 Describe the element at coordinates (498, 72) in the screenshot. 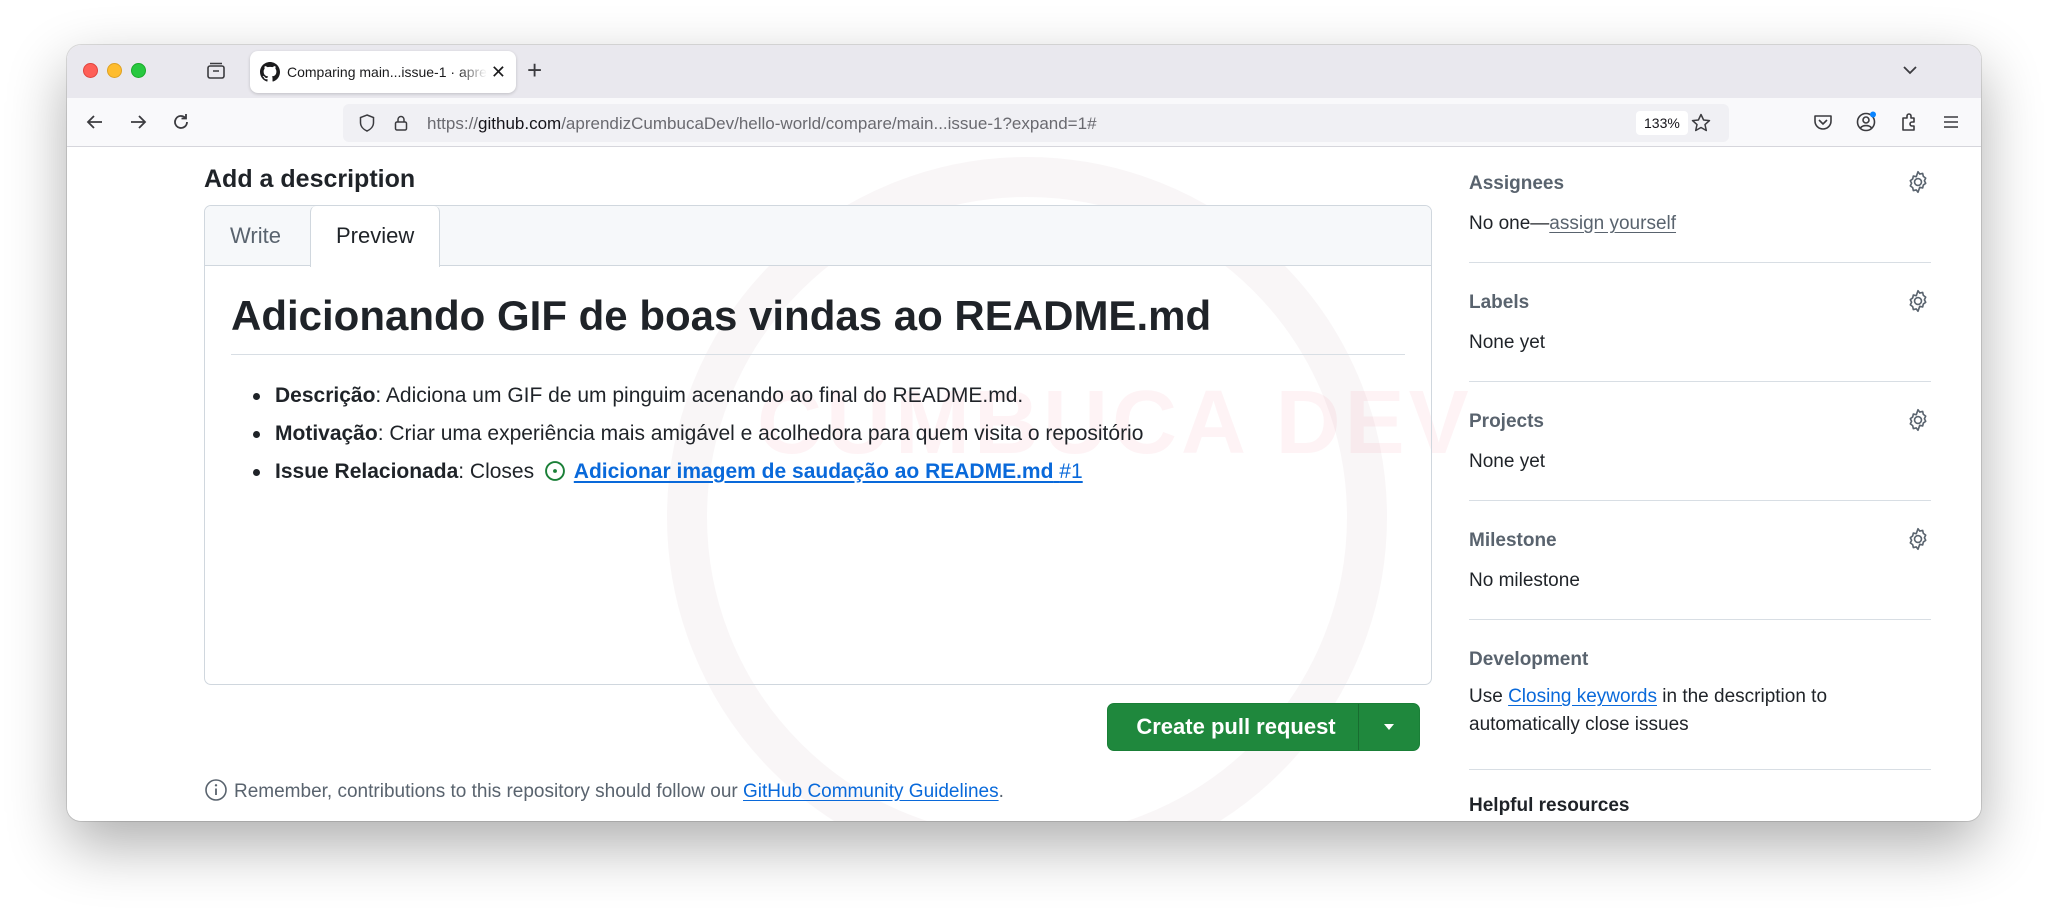

I see `close-tab-button: ✕` at that location.